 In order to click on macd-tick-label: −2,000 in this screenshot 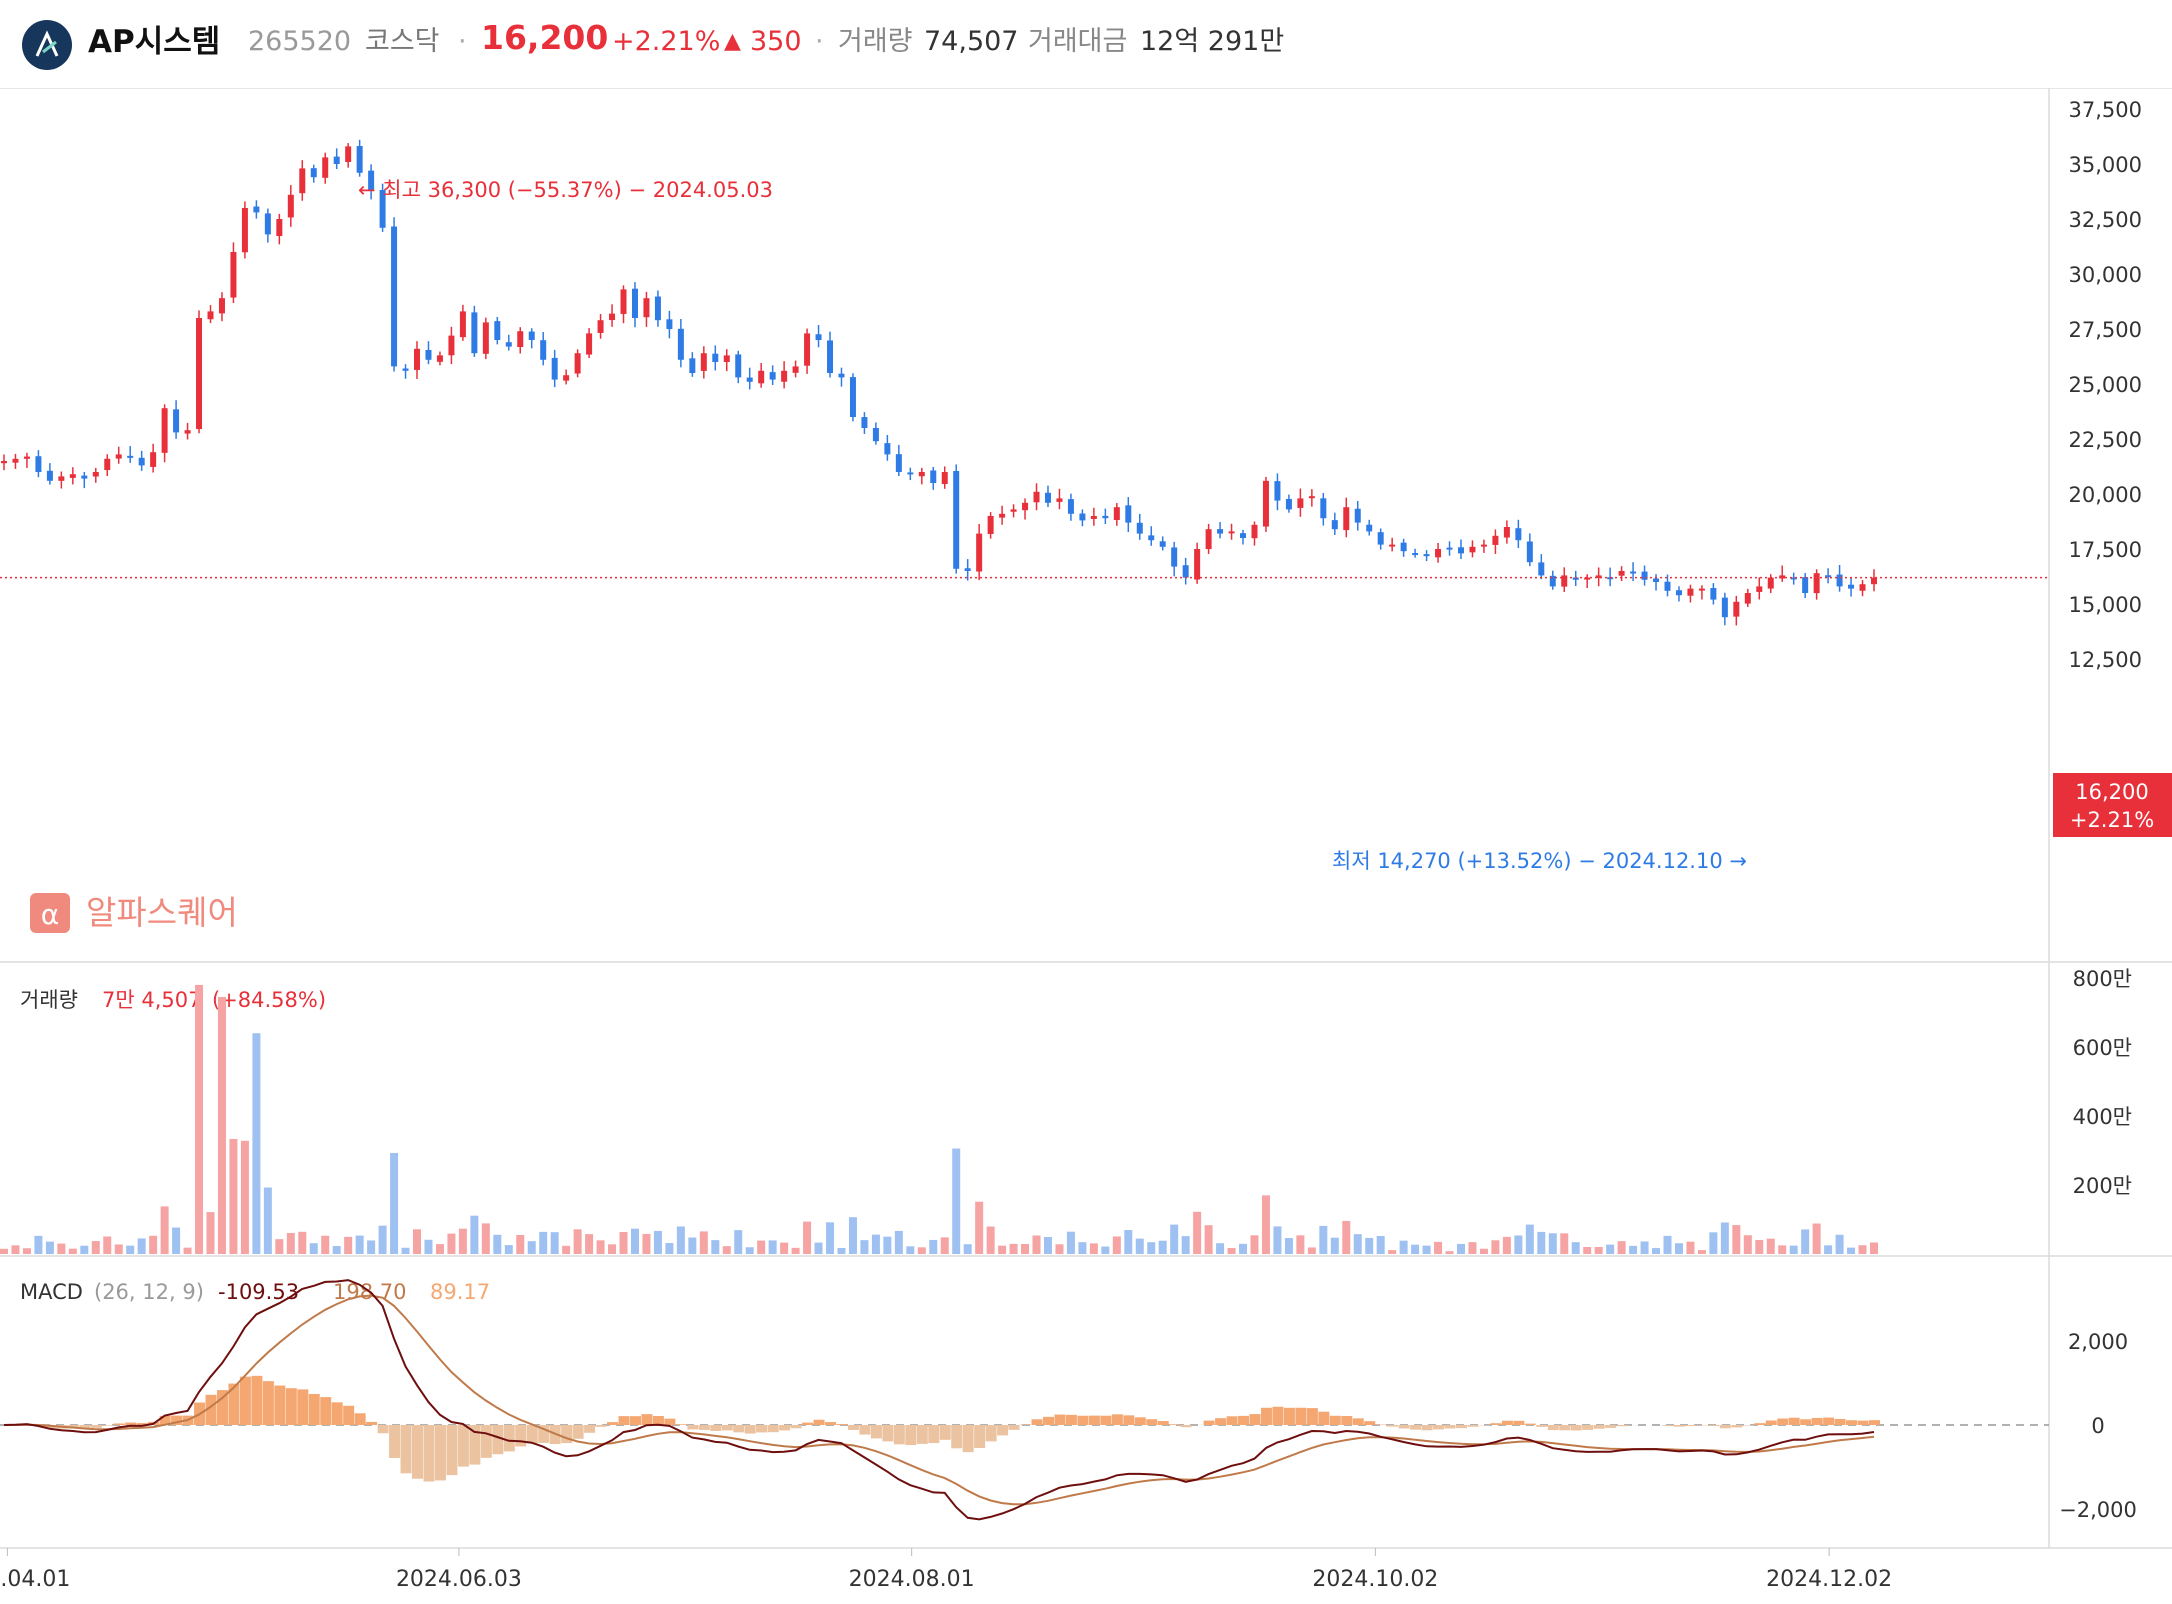, I will do `click(2098, 1510)`.